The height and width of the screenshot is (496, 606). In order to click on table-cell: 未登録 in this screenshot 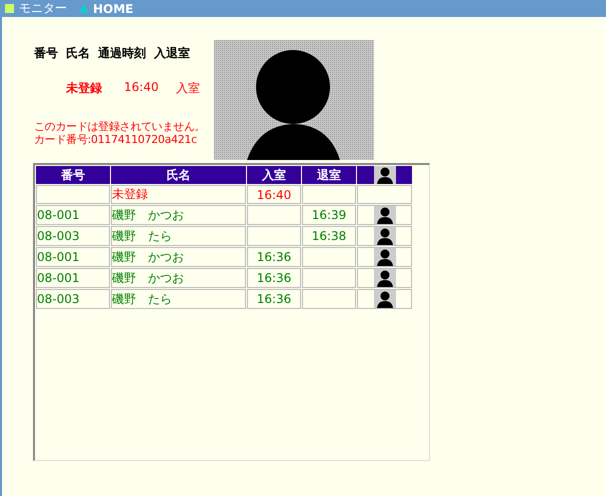, I will do `click(130, 194)`.